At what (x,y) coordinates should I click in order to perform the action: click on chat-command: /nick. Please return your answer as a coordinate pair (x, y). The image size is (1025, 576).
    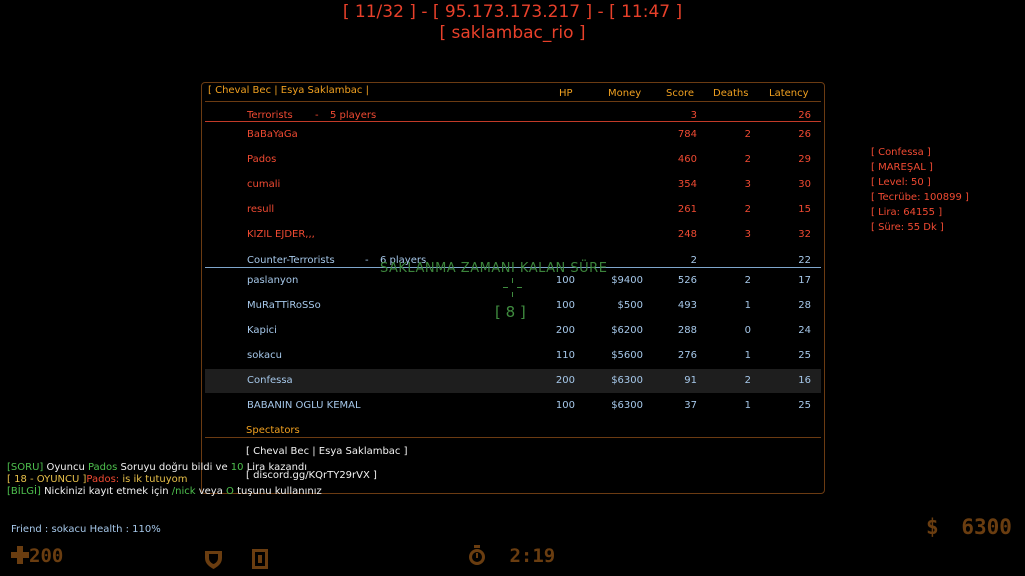
    Looking at the image, I should click on (183, 491).